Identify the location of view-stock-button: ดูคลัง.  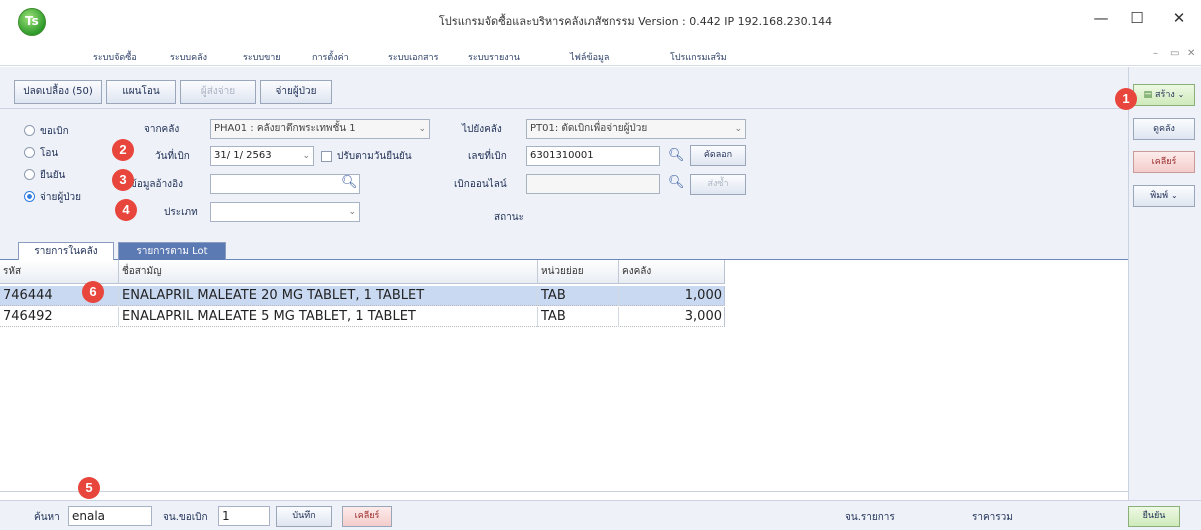
(1164, 129).